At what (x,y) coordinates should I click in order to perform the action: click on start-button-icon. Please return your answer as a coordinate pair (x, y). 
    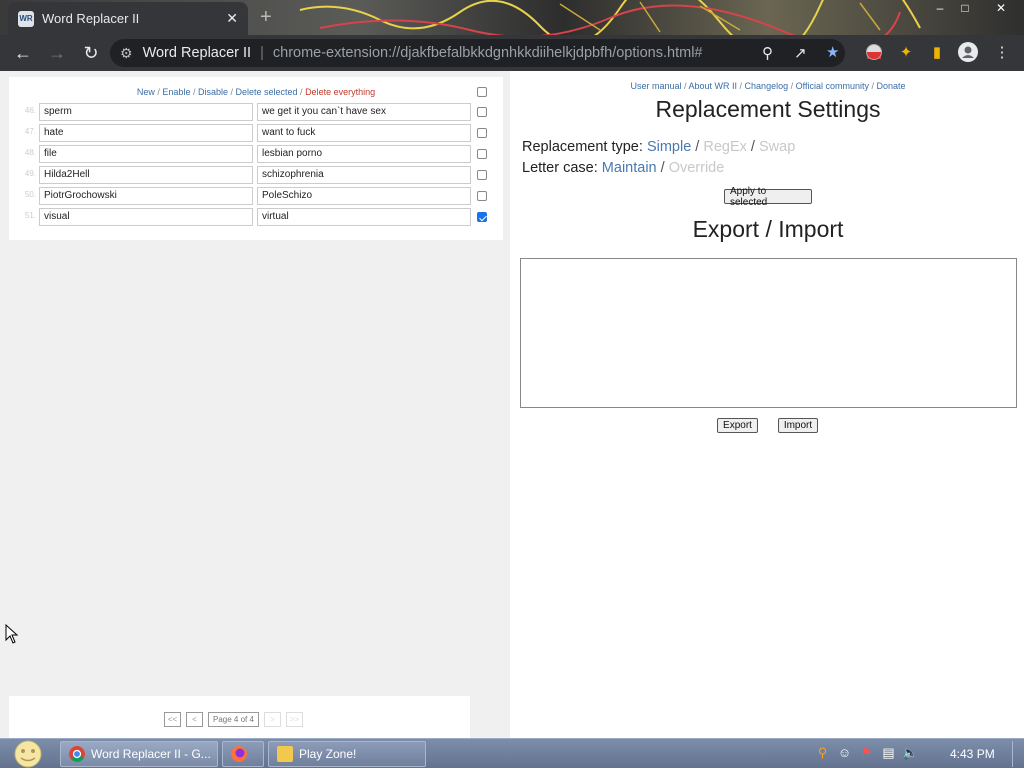
    Looking at the image, I should click on (28, 754).